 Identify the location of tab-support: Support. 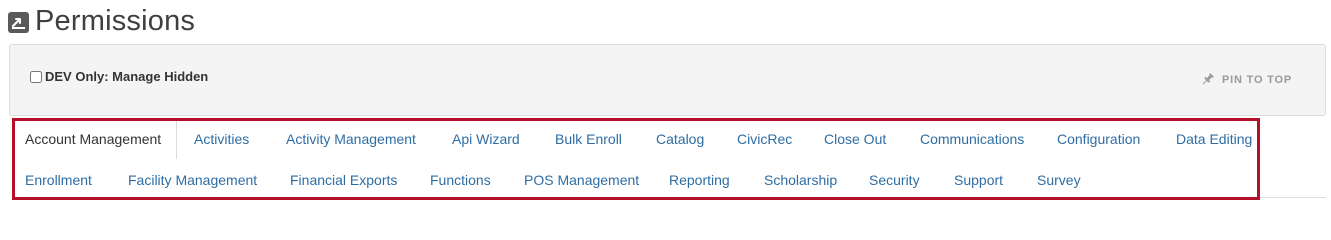
(978, 180).